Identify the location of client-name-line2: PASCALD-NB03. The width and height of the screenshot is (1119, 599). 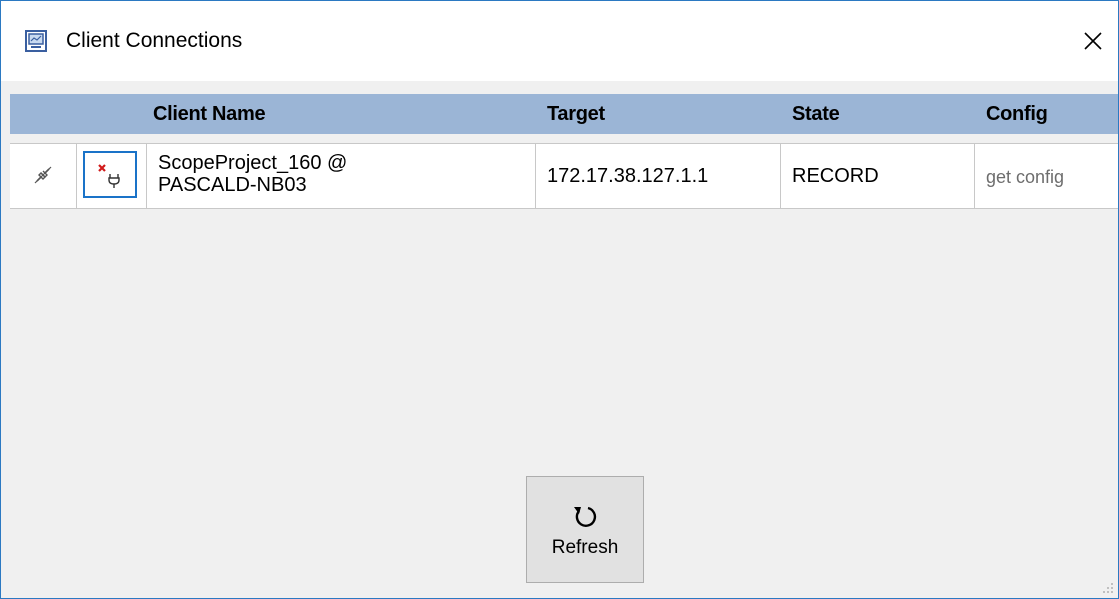
(232, 185).